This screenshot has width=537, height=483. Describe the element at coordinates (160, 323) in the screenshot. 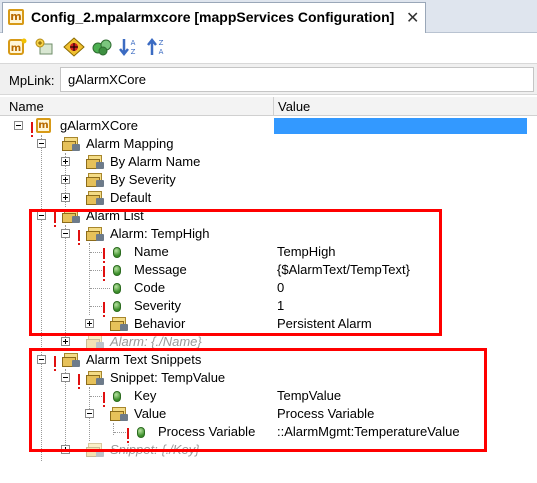

I see `tree-node-label: Behavior` at that location.